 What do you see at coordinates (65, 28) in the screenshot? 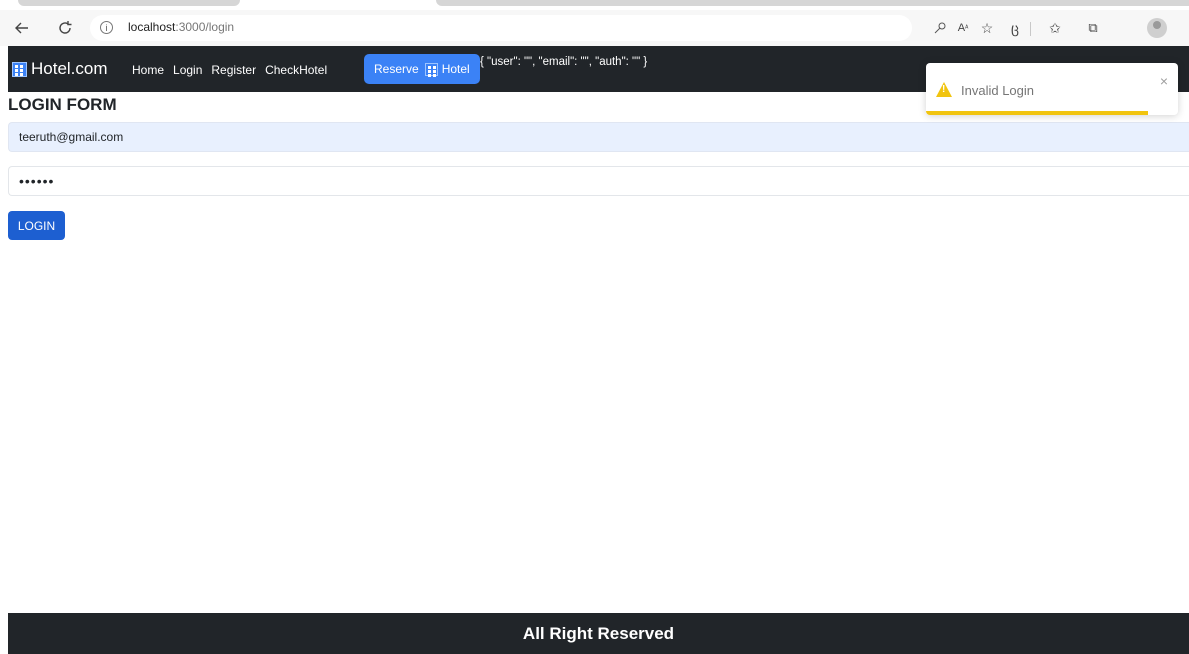
I see `refresh-icon` at bounding box center [65, 28].